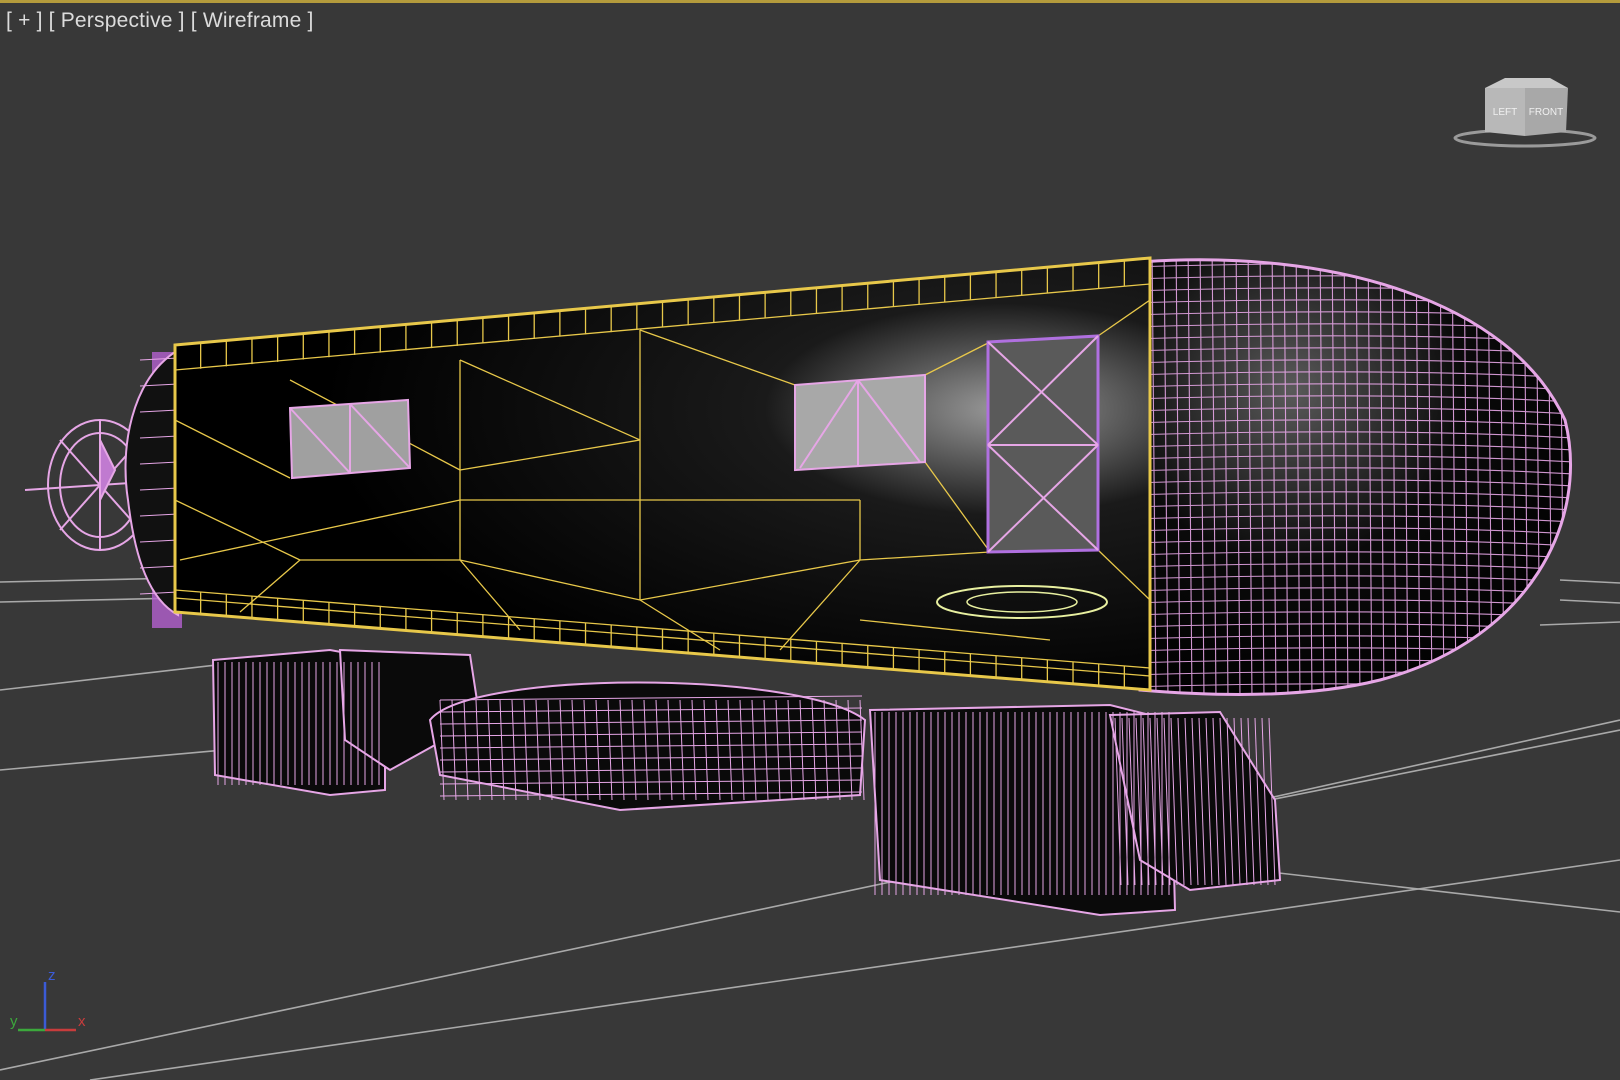 The image size is (1620, 1080). Describe the element at coordinates (1525, 112) in the screenshot. I see `viewcube: LEFT FRONT` at that location.